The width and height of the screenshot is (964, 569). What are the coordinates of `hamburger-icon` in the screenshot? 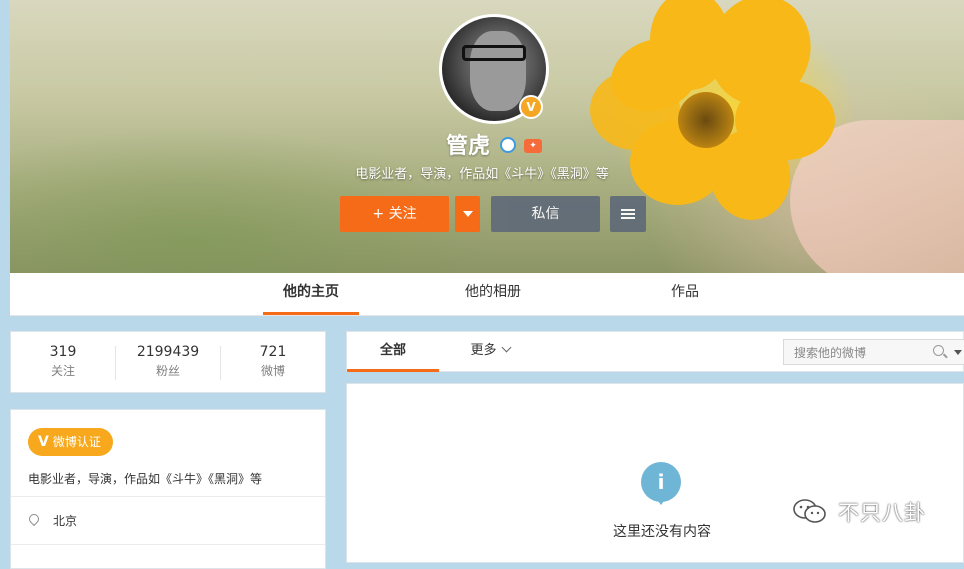 It's located at (628, 214).